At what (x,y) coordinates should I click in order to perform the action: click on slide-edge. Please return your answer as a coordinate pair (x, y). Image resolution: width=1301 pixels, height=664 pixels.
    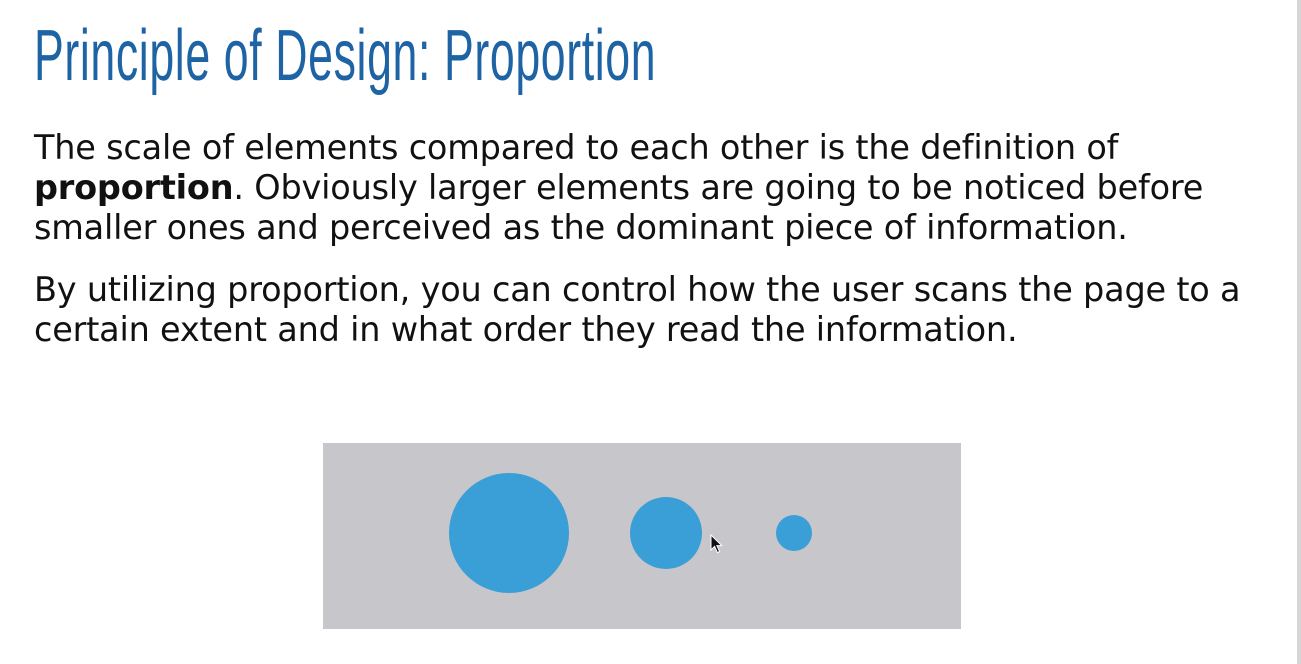
    Looking at the image, I should click on (1299, 332).